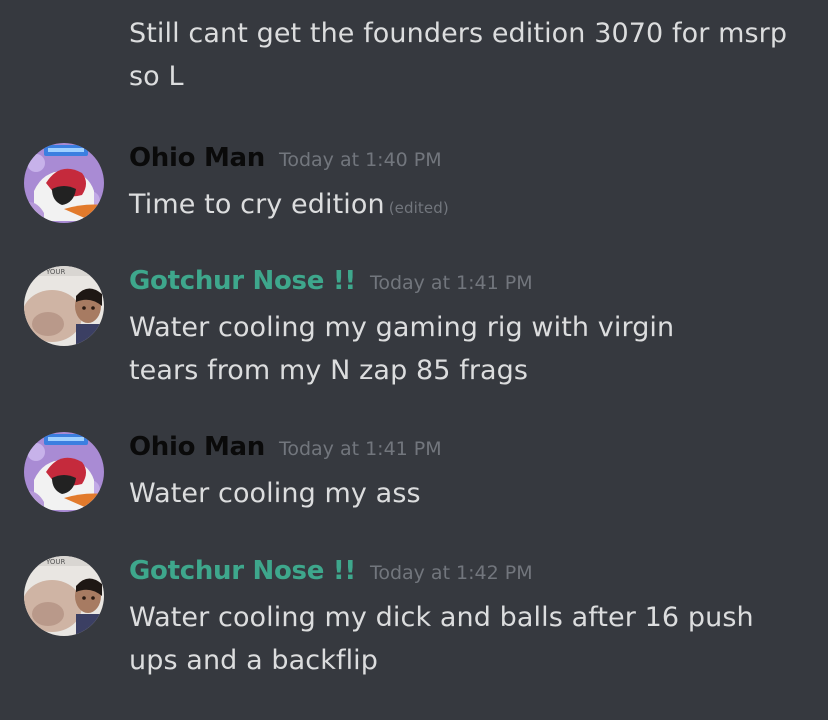 This screenshot has height=720, width=828. I want to click on message-header: Gotchur Nose !! Today at 1:41 PM, so click(474, 286).